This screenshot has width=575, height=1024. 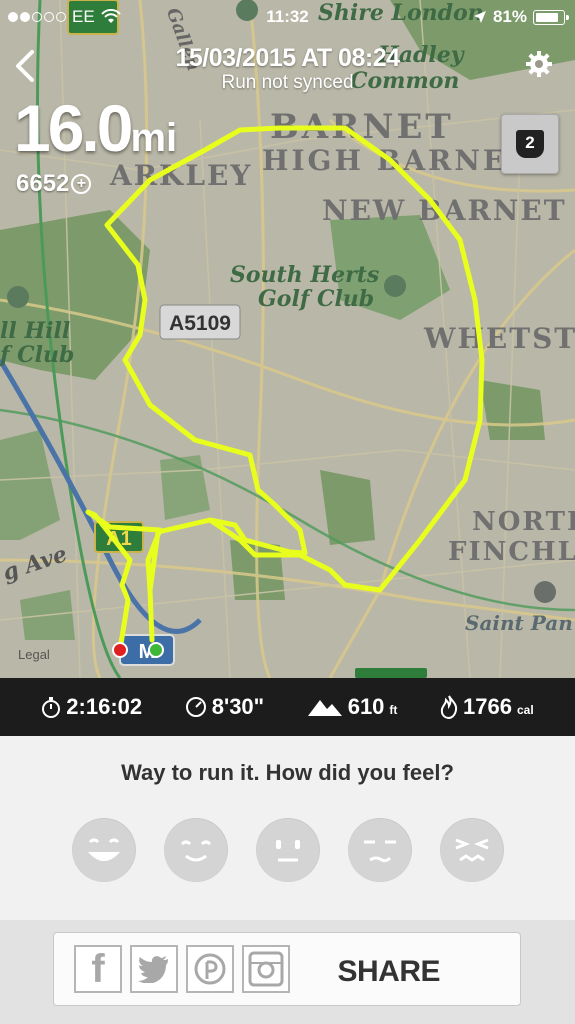 I want to click on bad-face-icon, so click(x=472, y=850).